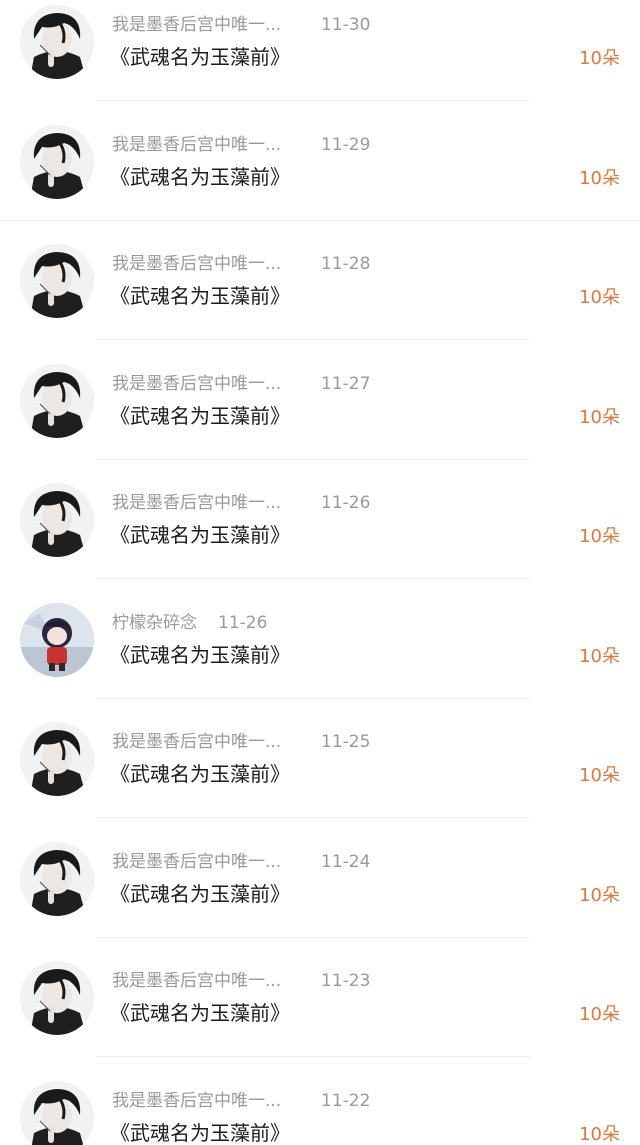 This screenshot has width=640, height=1145. What do you see at coordinates (346, 981) in the screenshot?
I see `gift-date: 11-23` at bounding box center [346, 981].